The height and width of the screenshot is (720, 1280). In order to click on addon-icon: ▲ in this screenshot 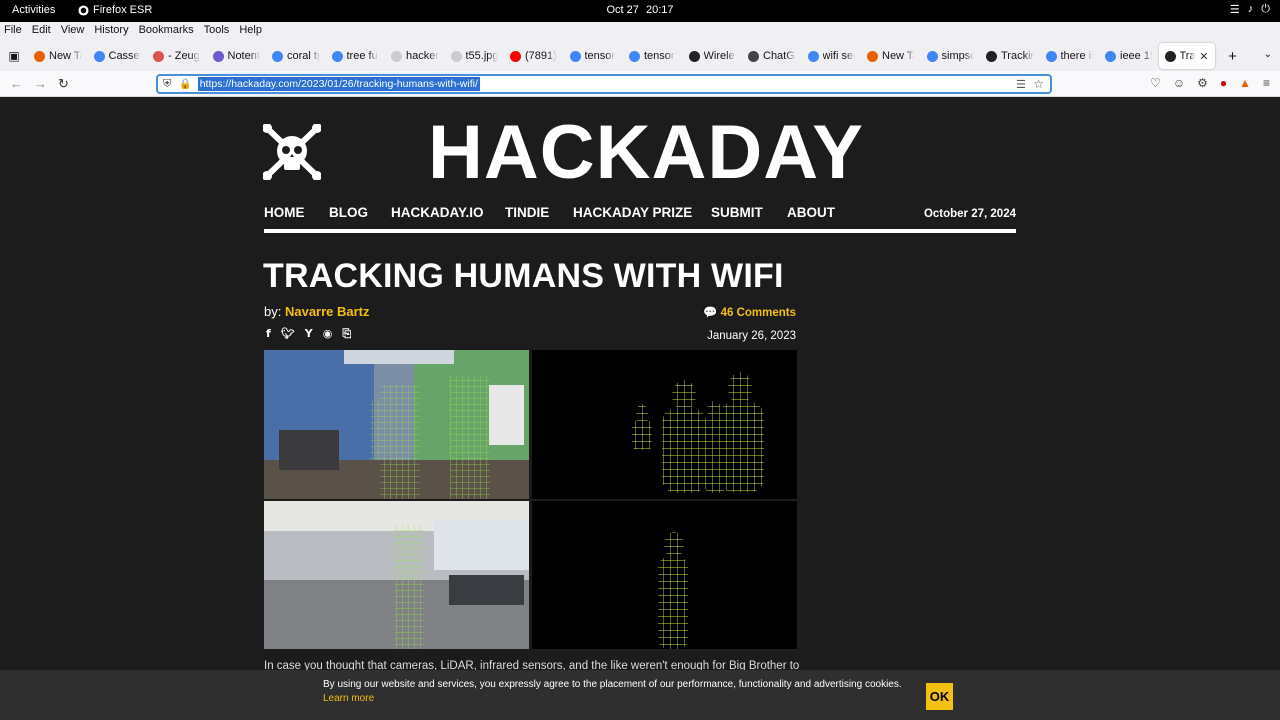, I will do `click(1245, 83)`.